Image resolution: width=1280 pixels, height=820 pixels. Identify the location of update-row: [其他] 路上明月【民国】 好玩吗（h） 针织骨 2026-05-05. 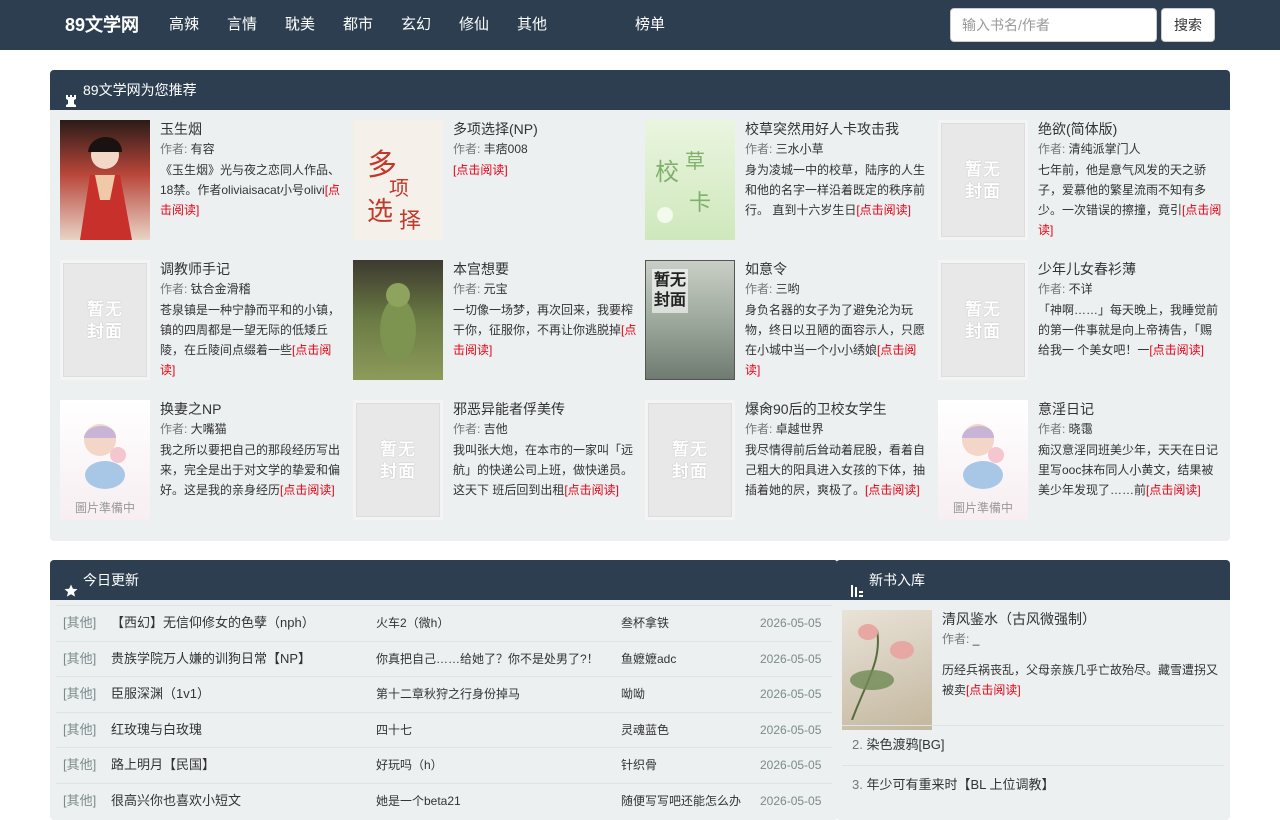
(444, 765).